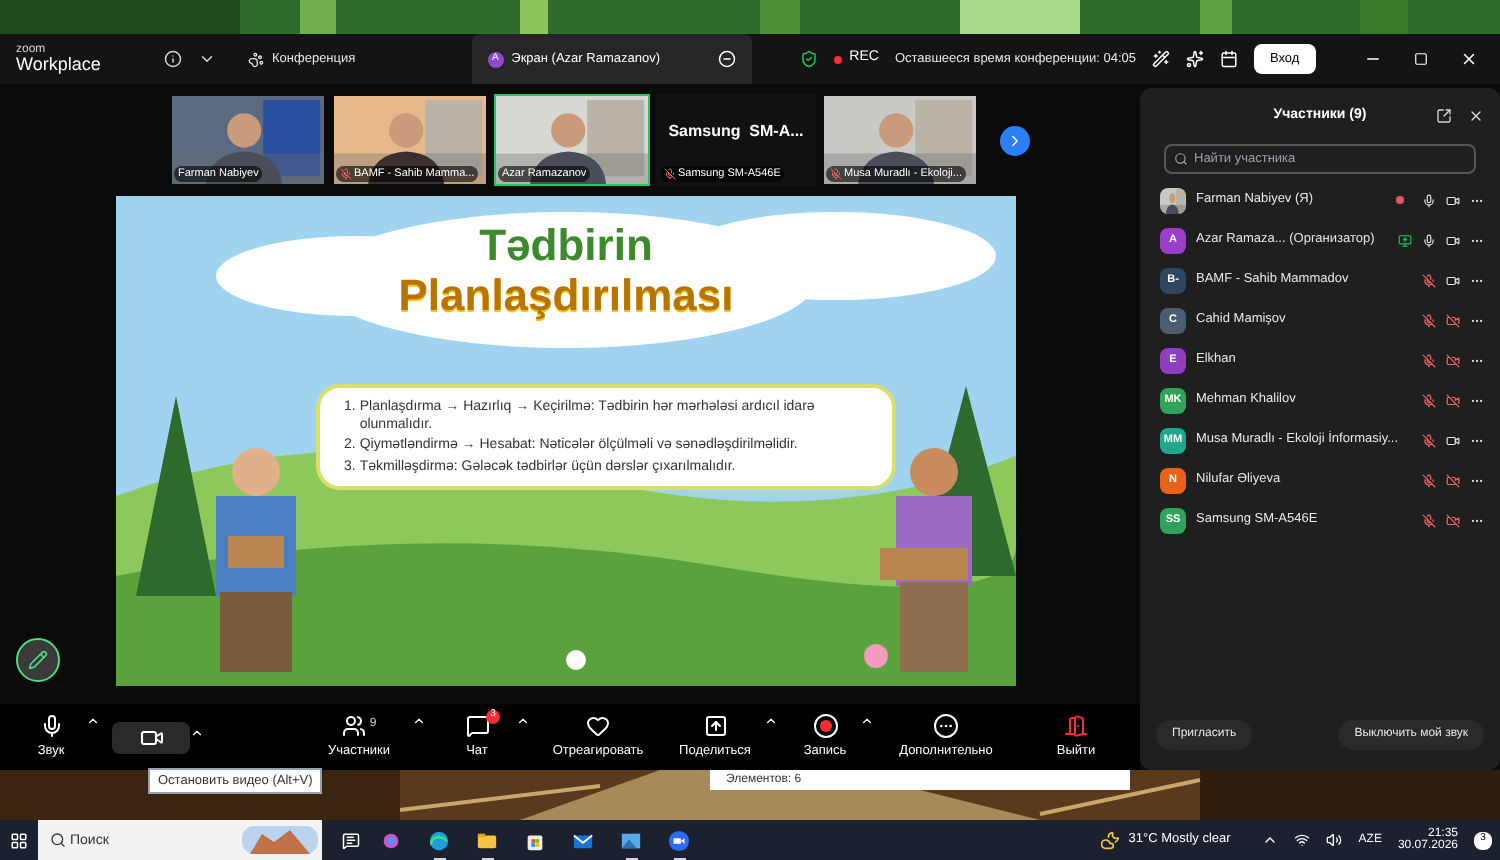  Describe the element at coordinates (256, 59) in the screenshot. I see `paw-icon` at that location.